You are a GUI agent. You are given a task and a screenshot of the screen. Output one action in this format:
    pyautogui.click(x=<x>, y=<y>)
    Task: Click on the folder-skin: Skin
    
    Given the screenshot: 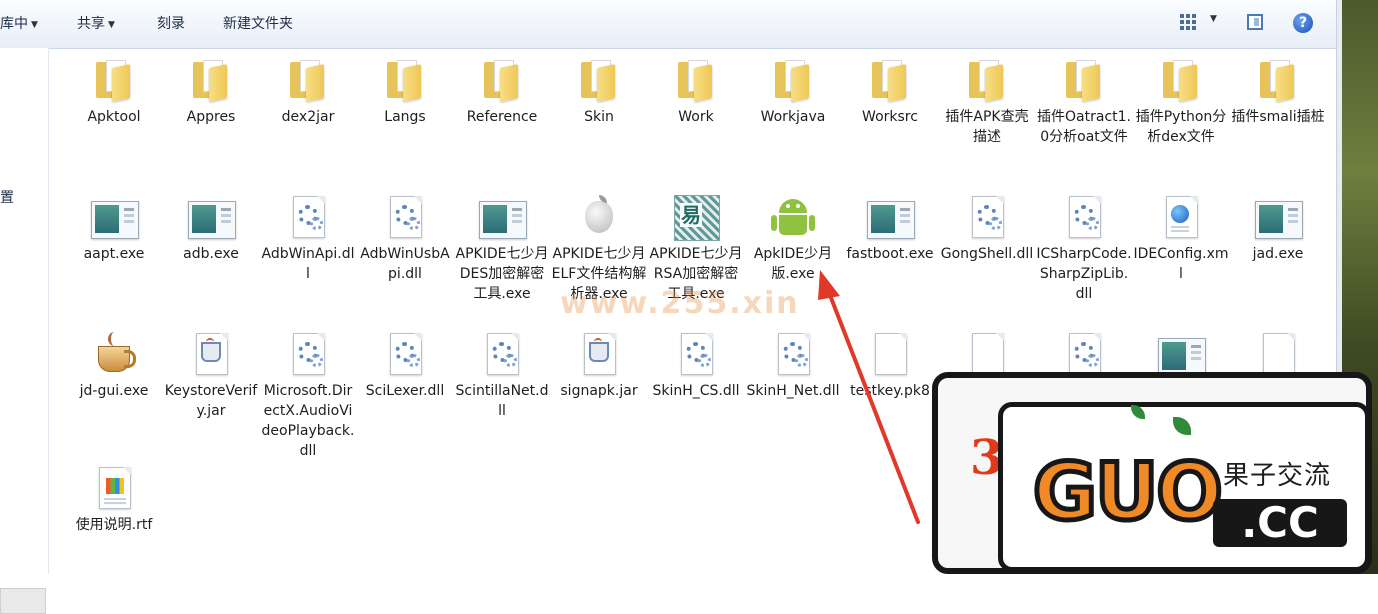 What is the action you would take?
    pyautogui.click(x=599, y=91)
    